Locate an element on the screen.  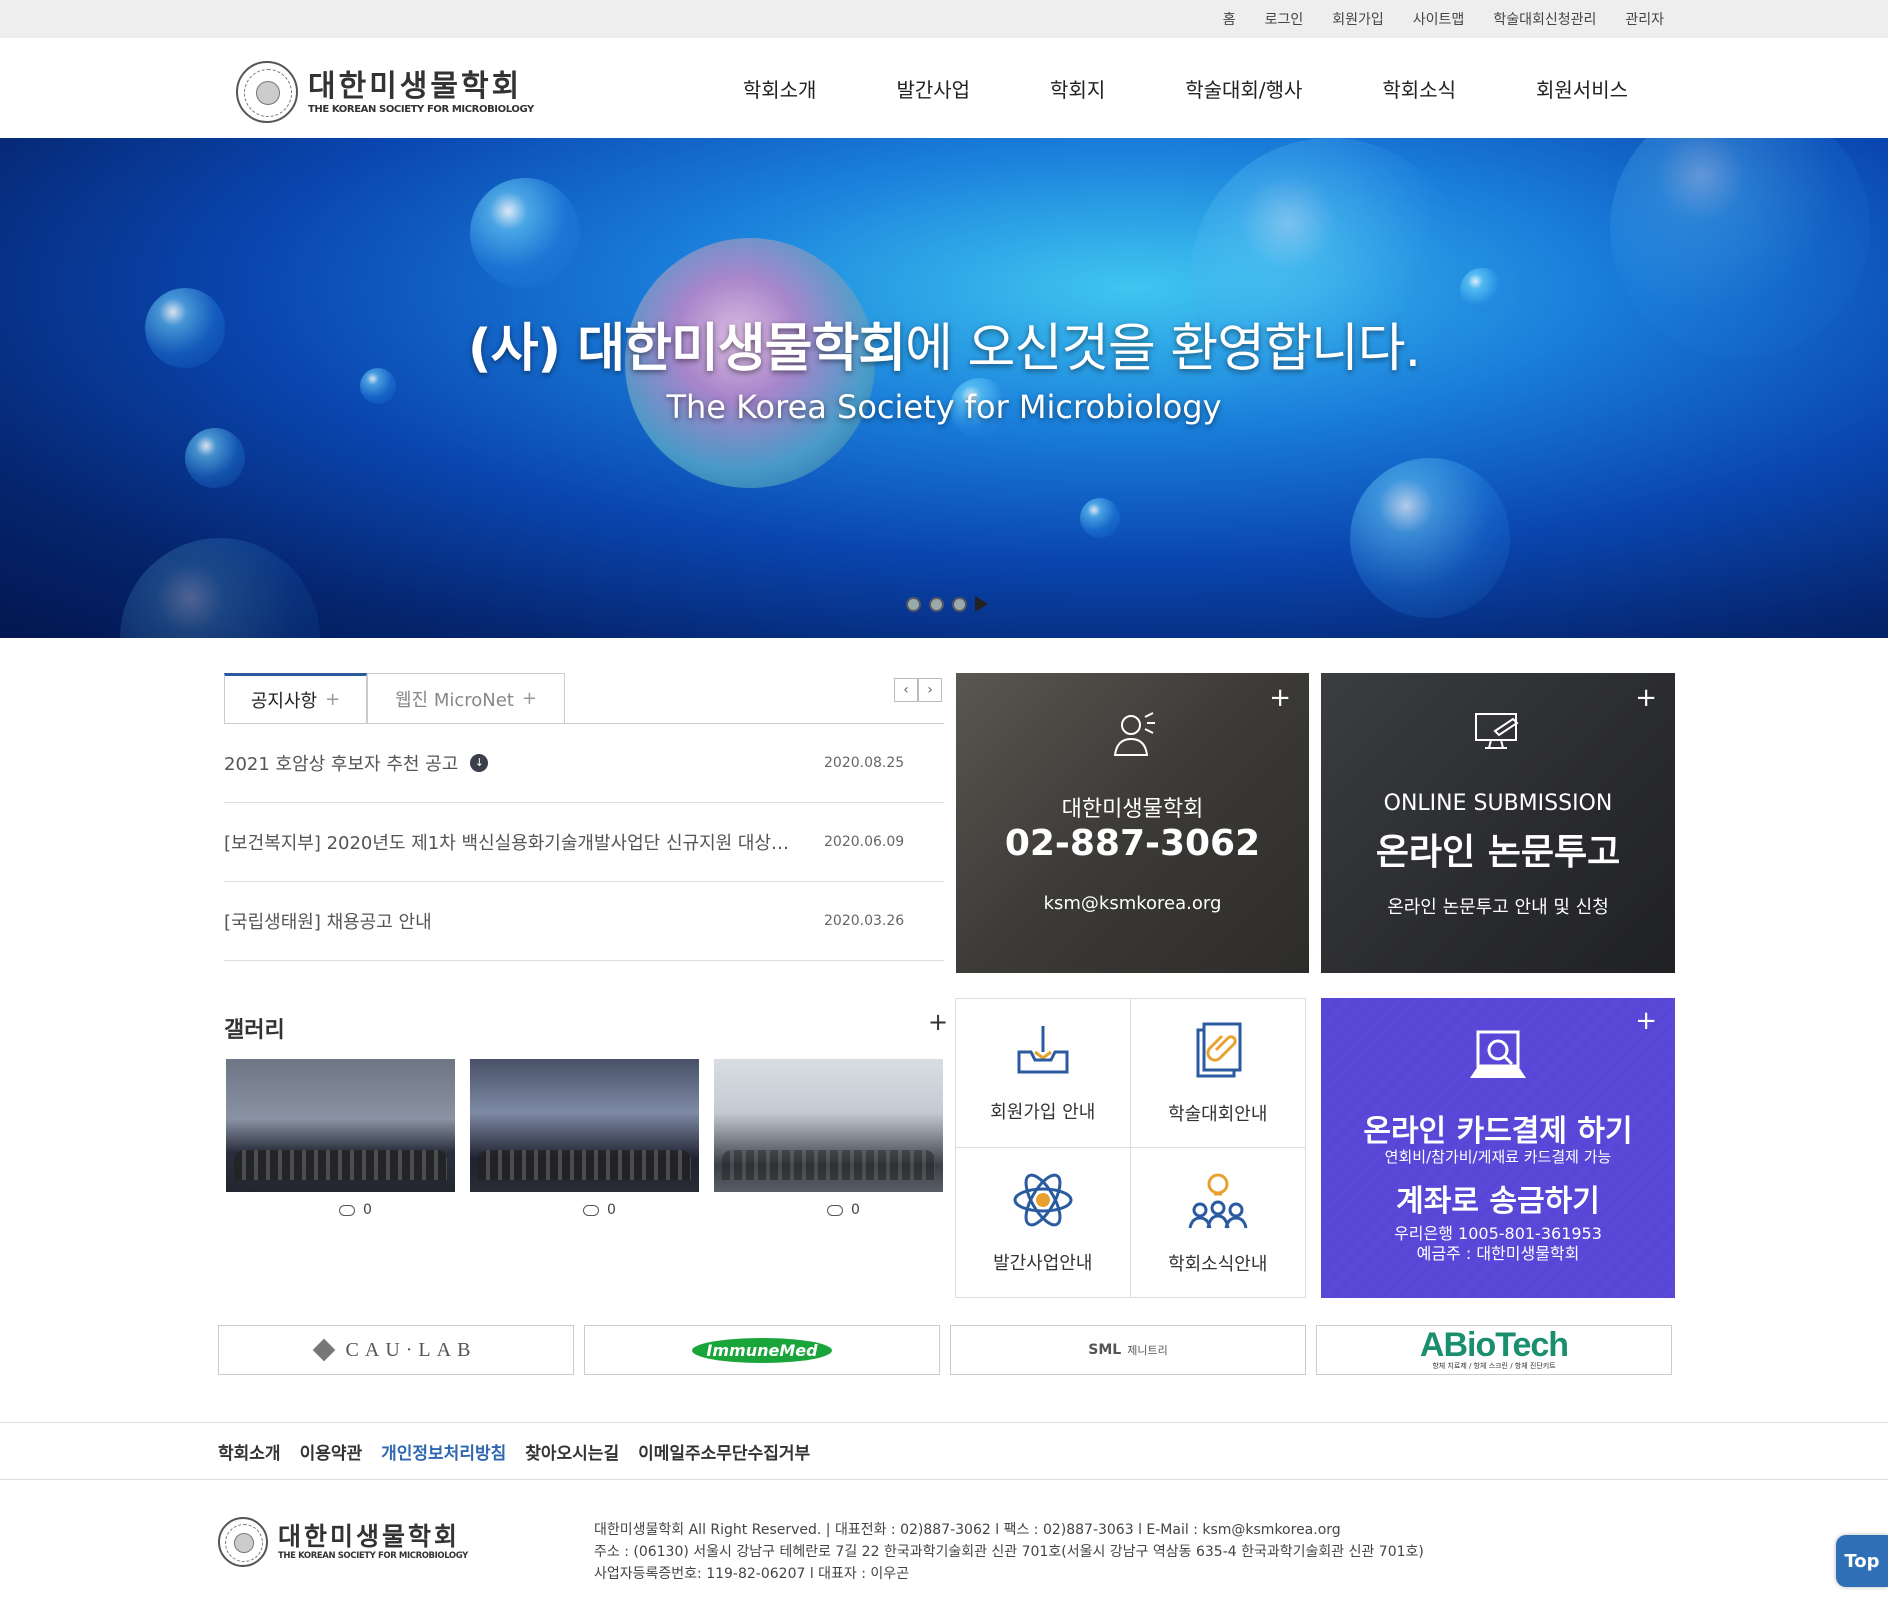
notice-date: 2020.08.25 is located at coordinates (864, 763).